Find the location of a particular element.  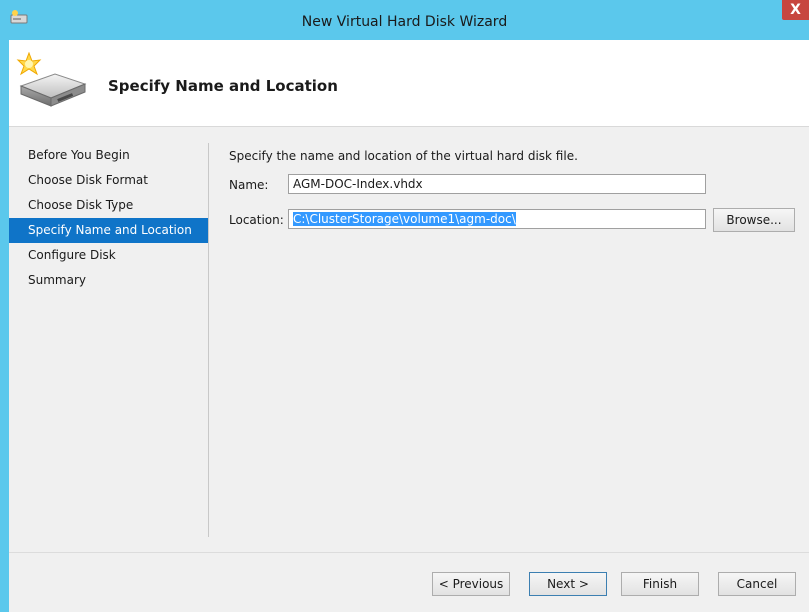

sidebar-item-choose-disk-type: Choose Disk Type is located at coordinates (108, 205).